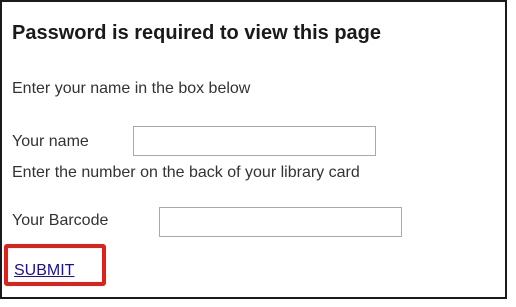 This screenshot has width=516, height=307. What do you see at coordinates (280, 222) in the screenshot?
I see `barcode-input` at bounding box center [280, 222].